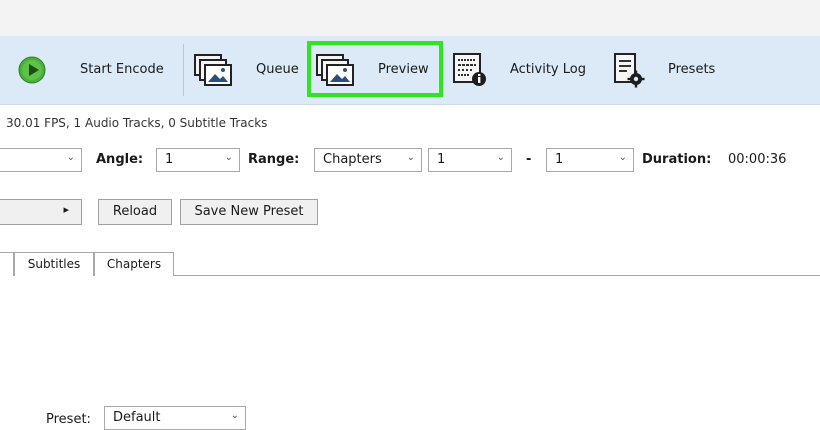 The image size is (820, 430). I want to click on save-new-preset-label: Save New Preset, so click(249, 211).